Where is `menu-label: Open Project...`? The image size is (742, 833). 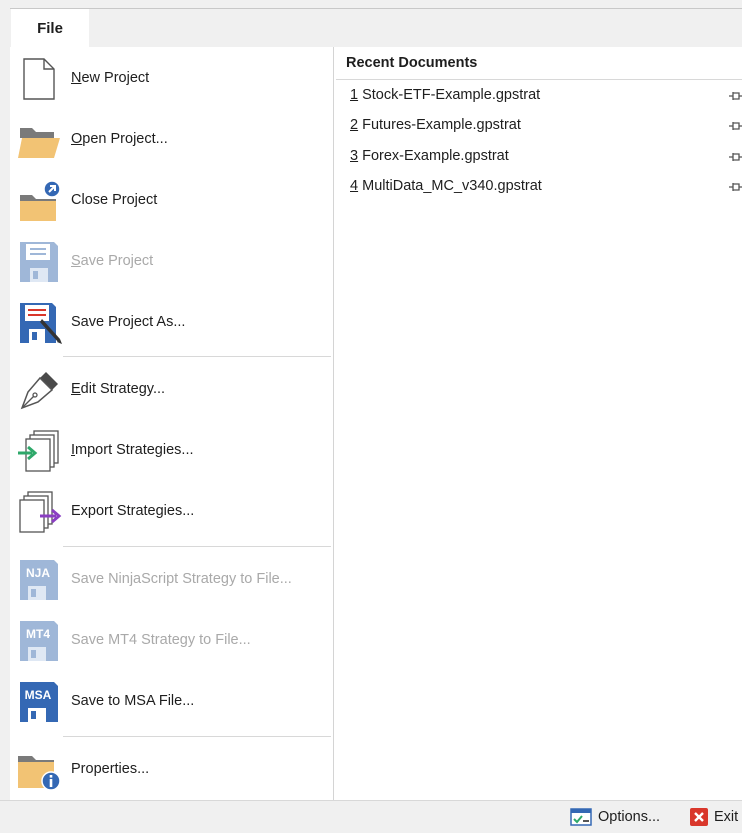 menu-label: Open Project... is located at coordinates (119, 139).